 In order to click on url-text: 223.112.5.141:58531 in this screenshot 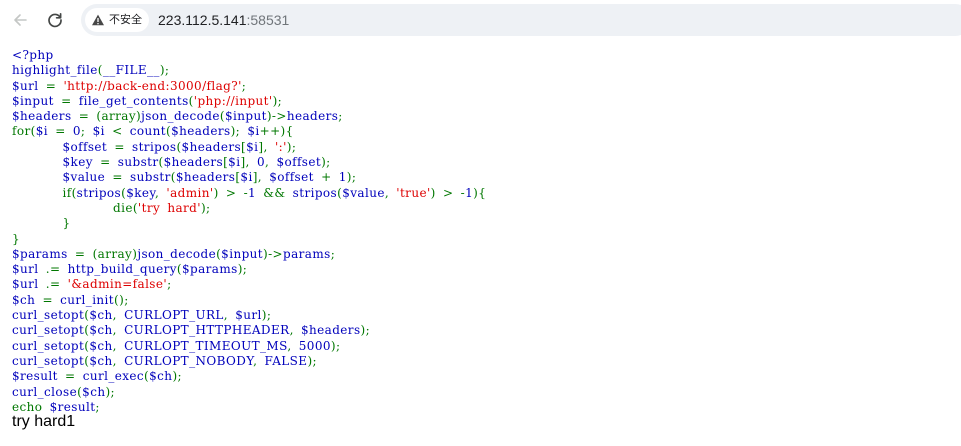, I will do `click(223, 20)`.